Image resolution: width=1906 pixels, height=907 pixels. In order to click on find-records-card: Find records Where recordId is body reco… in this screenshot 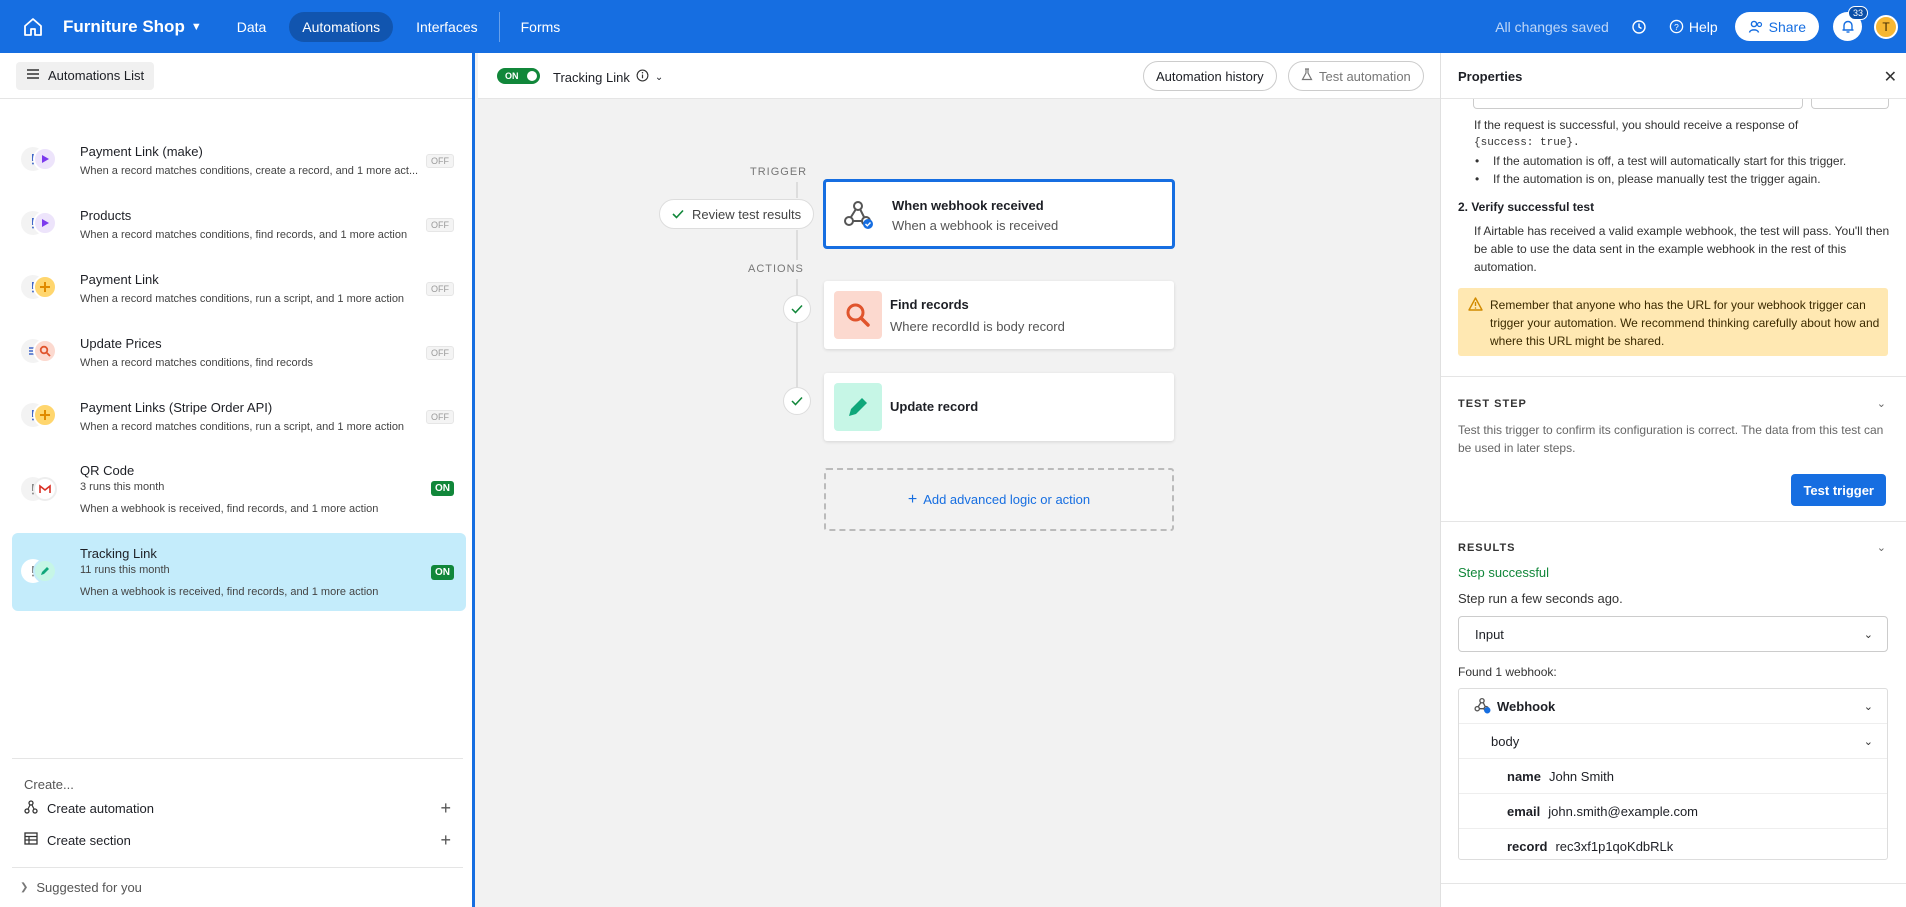, I will do `click(999, 315)`.